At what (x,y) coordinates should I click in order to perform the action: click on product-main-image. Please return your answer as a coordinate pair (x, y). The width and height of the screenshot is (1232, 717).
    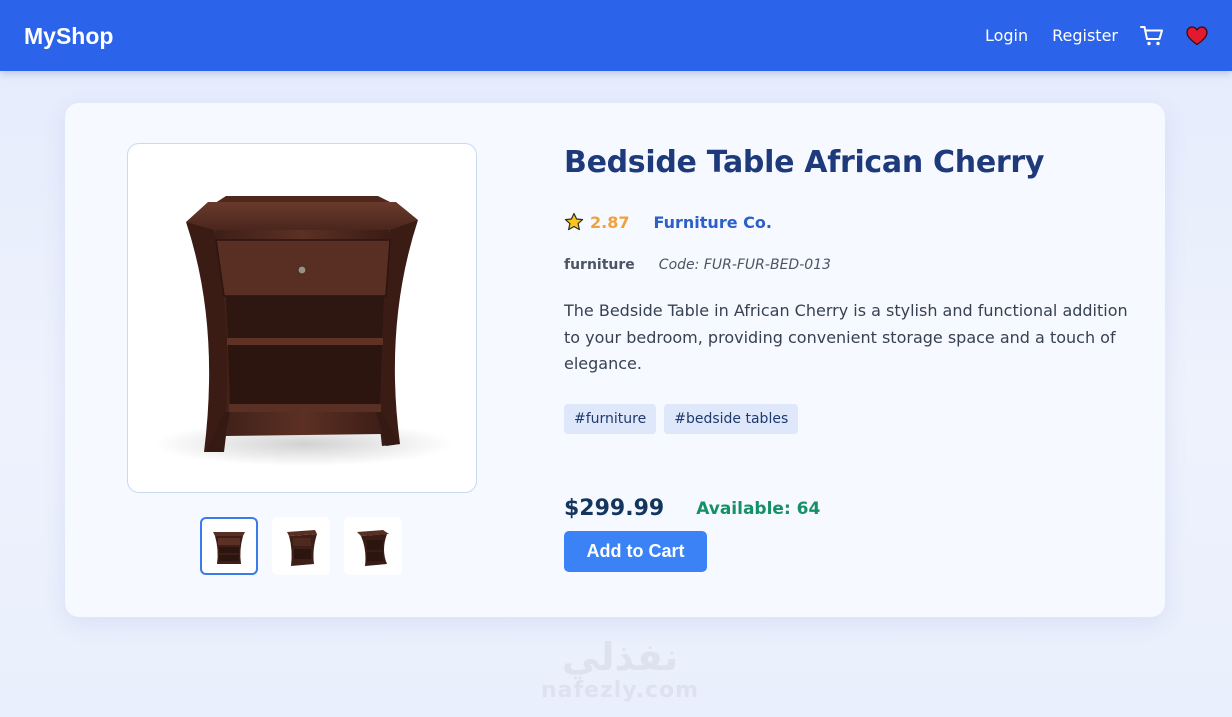
    Looking at the image, I should click on (302, 318).